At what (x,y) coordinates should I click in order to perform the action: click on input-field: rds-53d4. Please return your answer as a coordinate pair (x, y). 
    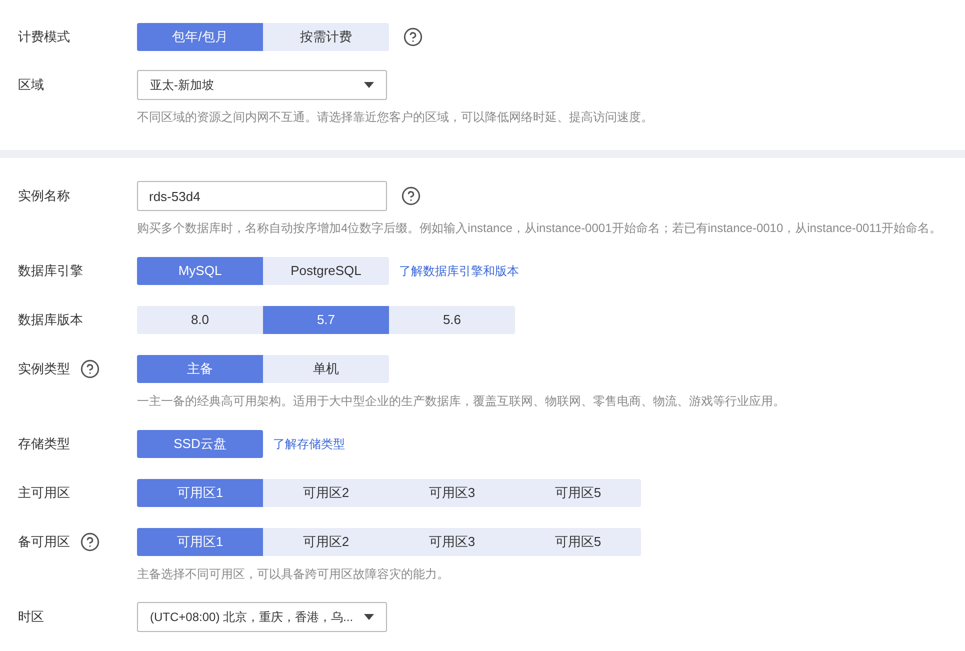
    Looking at the image, I should click on (262, 196).